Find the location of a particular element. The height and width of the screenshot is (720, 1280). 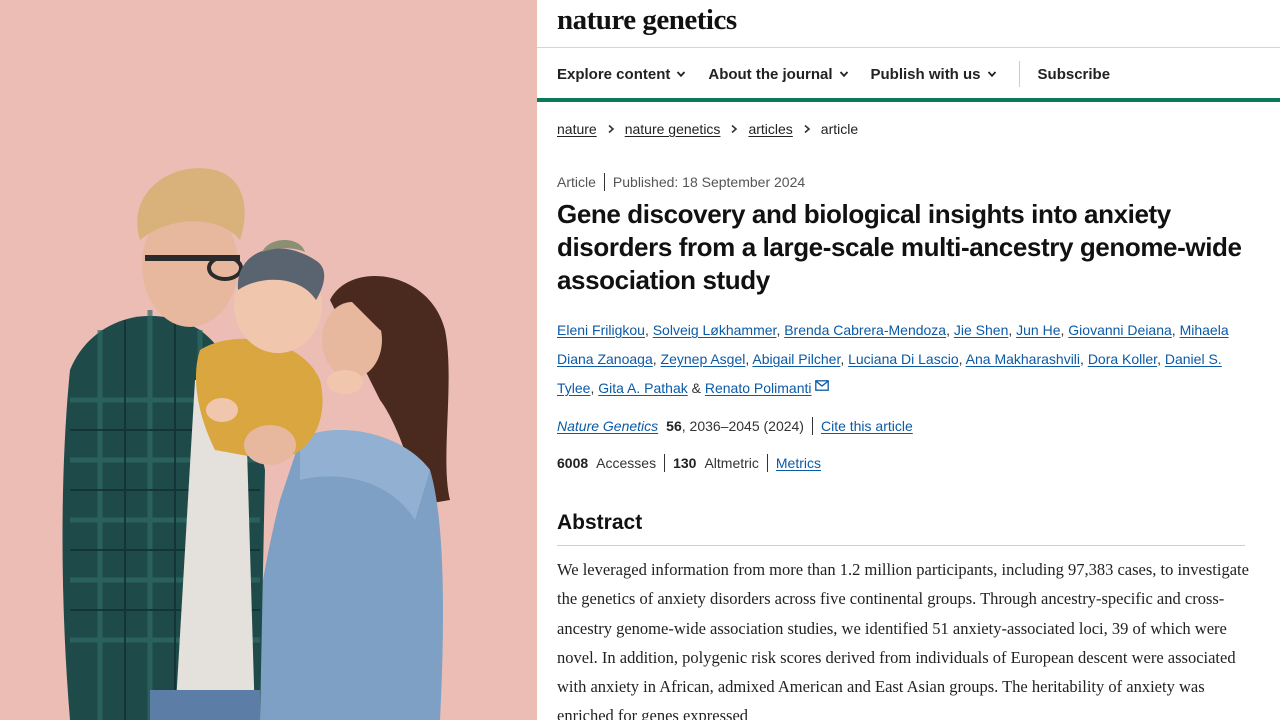

author-link: Dora Koller is located at coordinates (1122, 359).